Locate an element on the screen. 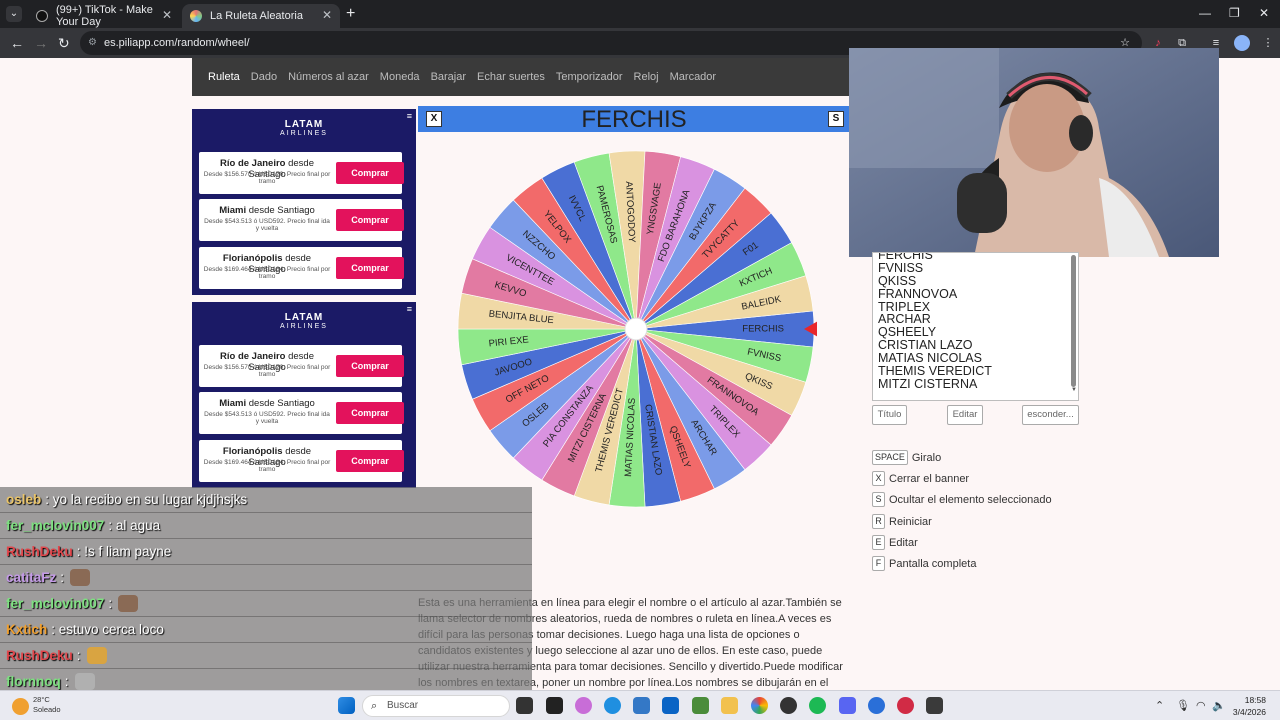 The image size is (1280, 720). reload-icon: ↻ is located at coordinates (64, 43).